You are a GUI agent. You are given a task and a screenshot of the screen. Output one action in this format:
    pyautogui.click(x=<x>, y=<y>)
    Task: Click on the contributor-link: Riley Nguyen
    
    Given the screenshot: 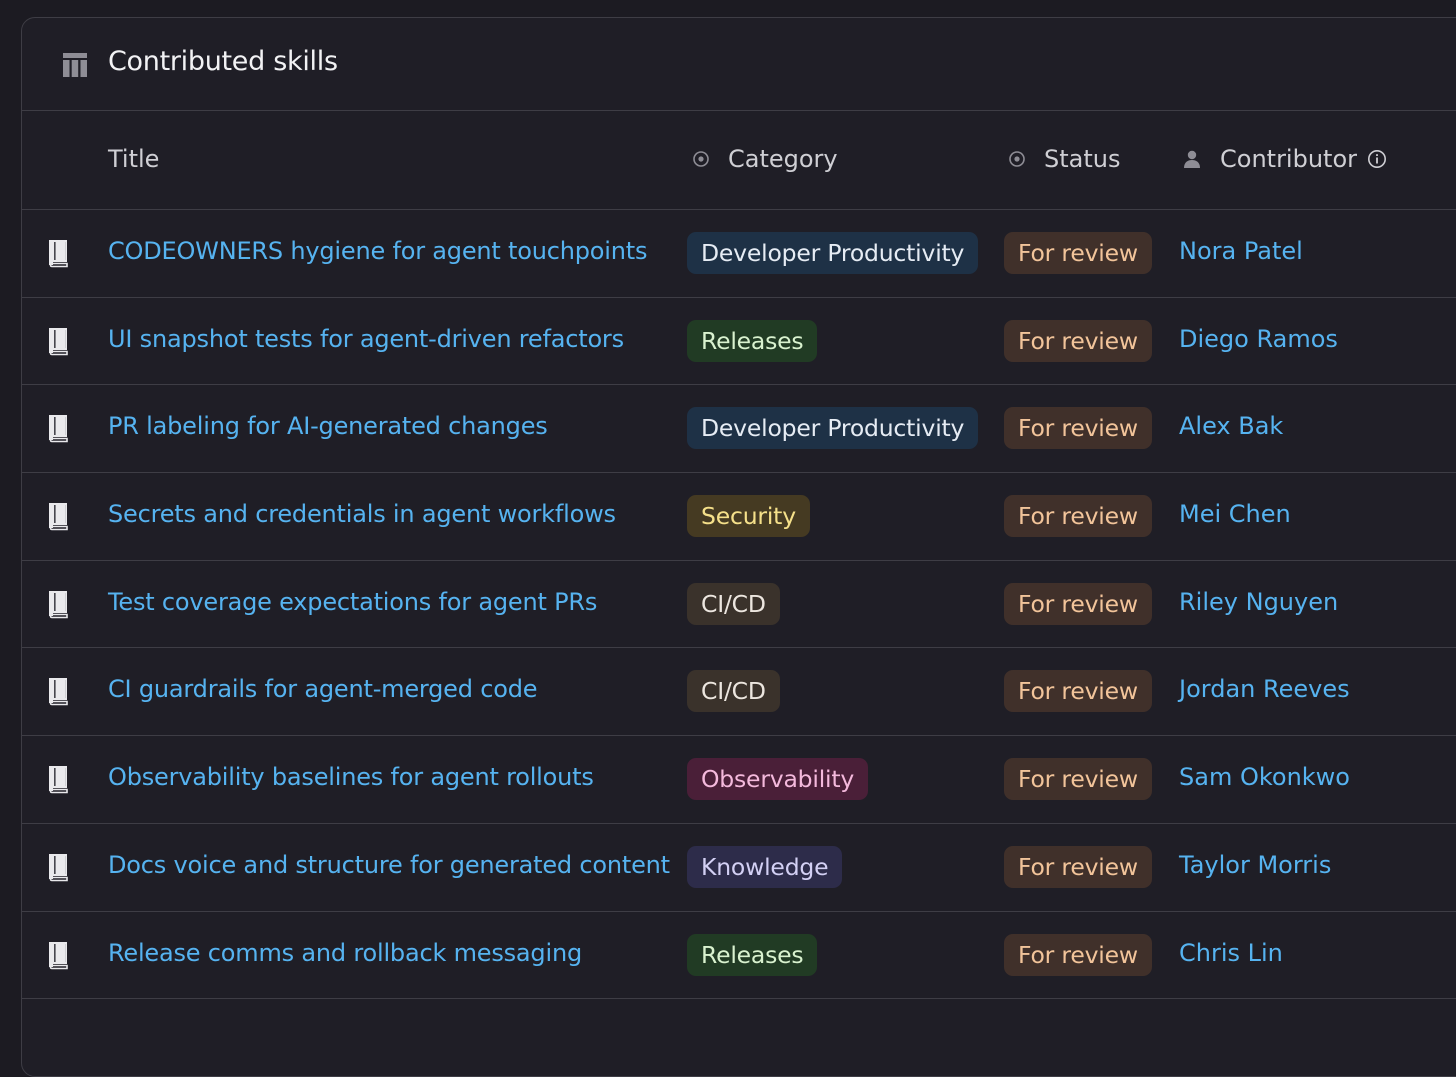 What is the action you would take?
    pyautogui.click(x=1258, y=602)
    